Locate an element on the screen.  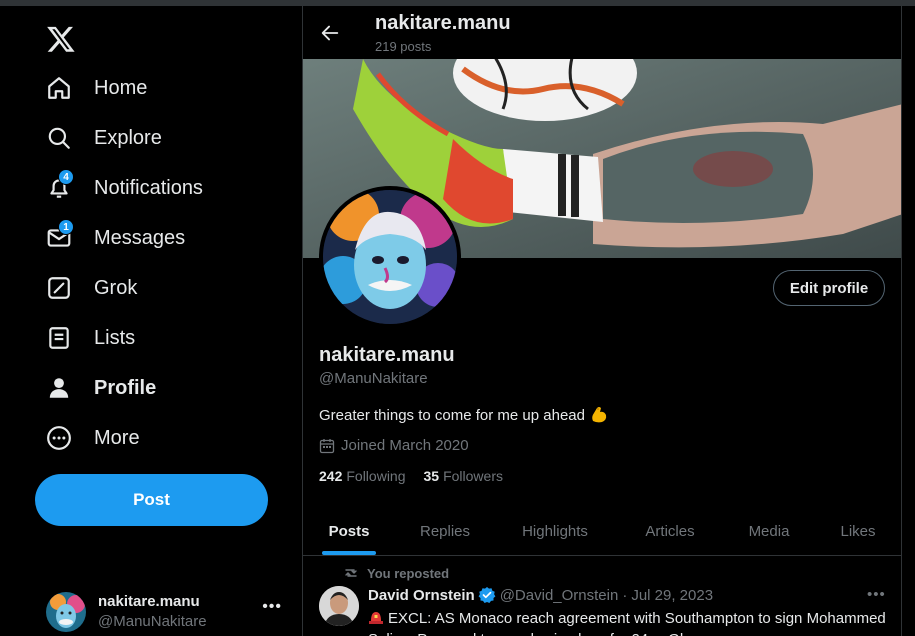
page-title: nakitare.manu is located at coordinates (443, 23).